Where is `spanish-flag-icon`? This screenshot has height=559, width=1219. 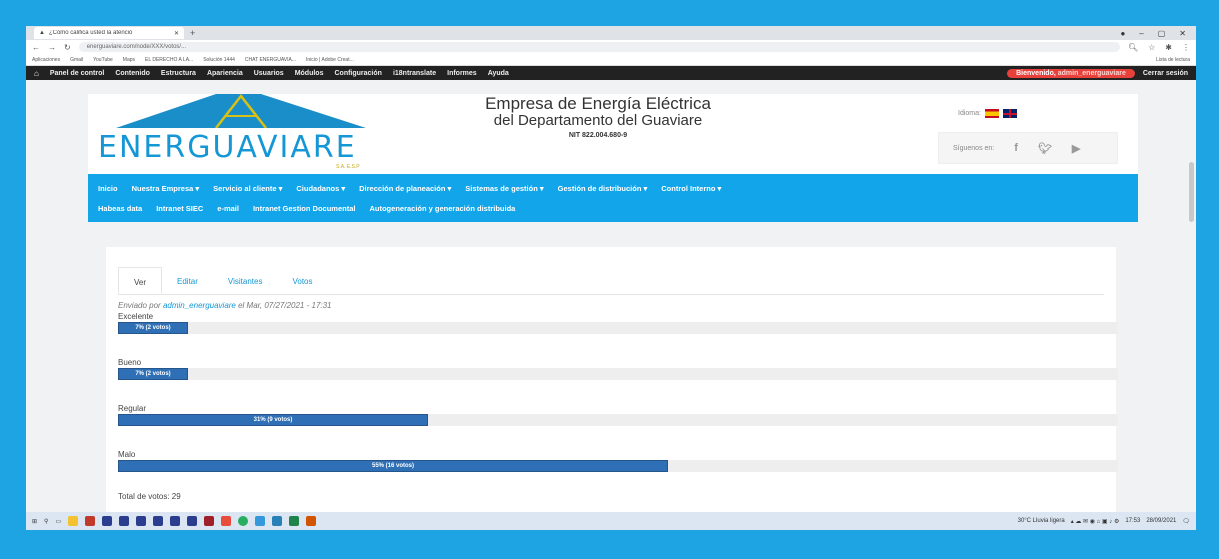 spanish-flag-icon is located at coordinates (991, 113).